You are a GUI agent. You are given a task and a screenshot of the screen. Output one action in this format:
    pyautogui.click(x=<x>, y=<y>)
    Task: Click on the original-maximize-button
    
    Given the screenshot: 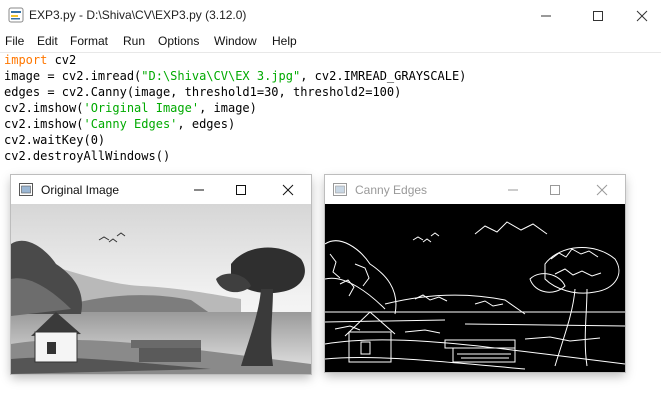 What is the action you would take?
    pyautogui.click(x=241, y=189)
    